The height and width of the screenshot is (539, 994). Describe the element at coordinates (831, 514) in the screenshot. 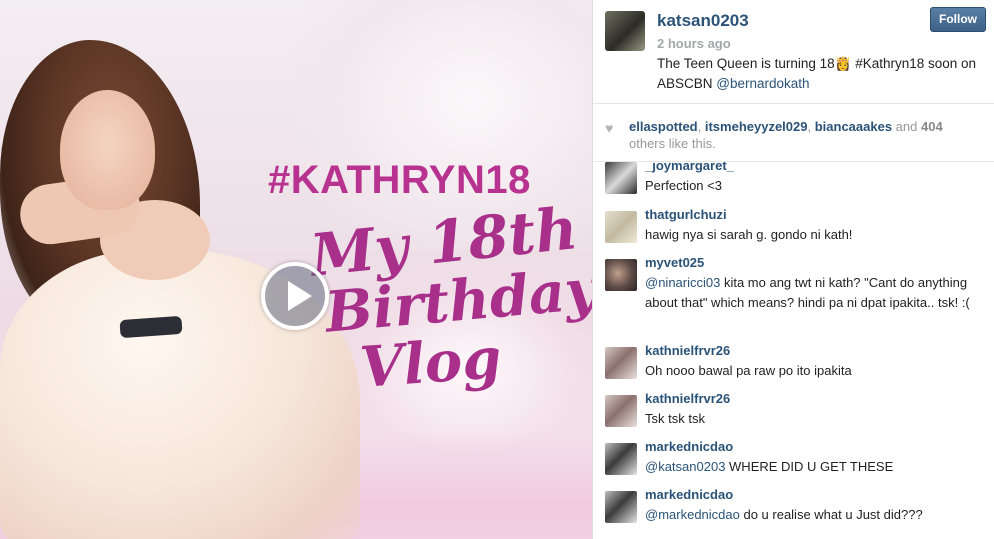

I see `comment-body: do u realise what u Just did???` at that location.